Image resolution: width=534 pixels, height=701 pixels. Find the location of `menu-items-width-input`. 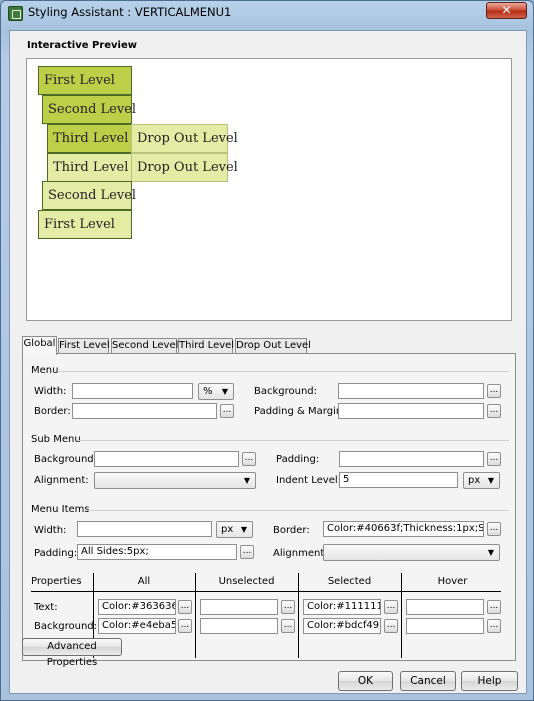

menu-items-width-input is located at coordinates (144, 529).